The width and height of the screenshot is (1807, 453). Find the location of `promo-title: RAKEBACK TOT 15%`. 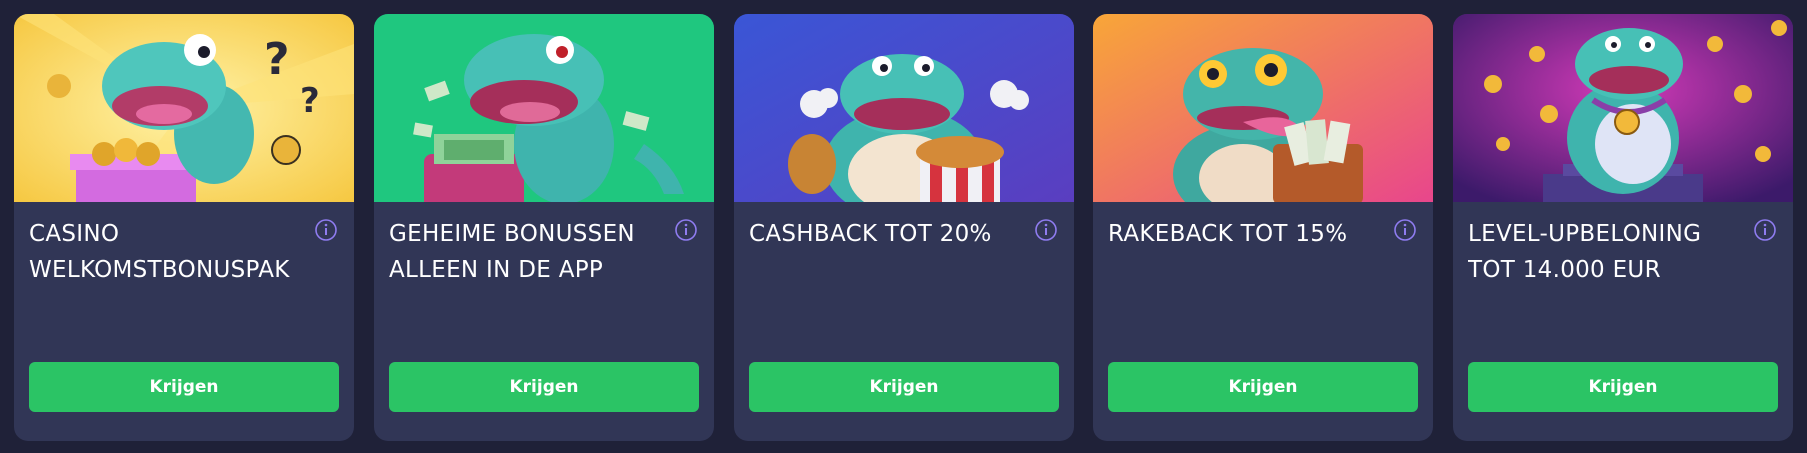

promo-title: RAKEBACK TOT 15% is located at coordinates (1228, 234).